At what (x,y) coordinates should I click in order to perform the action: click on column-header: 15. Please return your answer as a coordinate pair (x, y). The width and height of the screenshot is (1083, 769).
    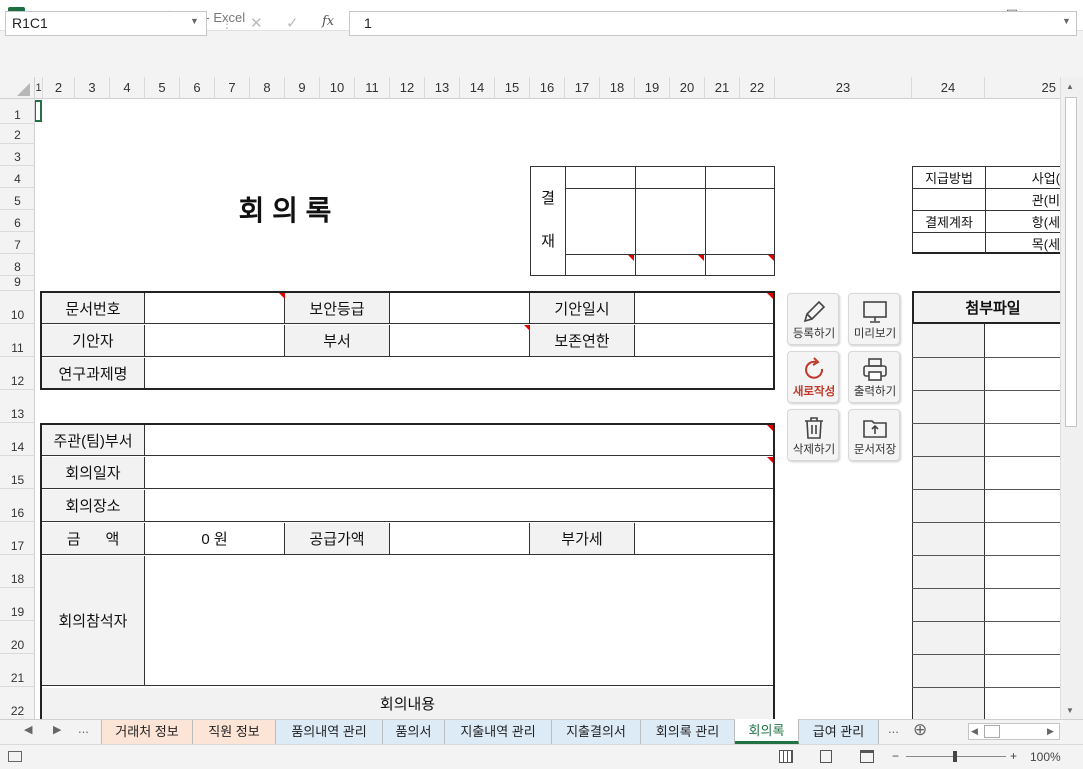
    Looking at the image, I should click on (512, 88).